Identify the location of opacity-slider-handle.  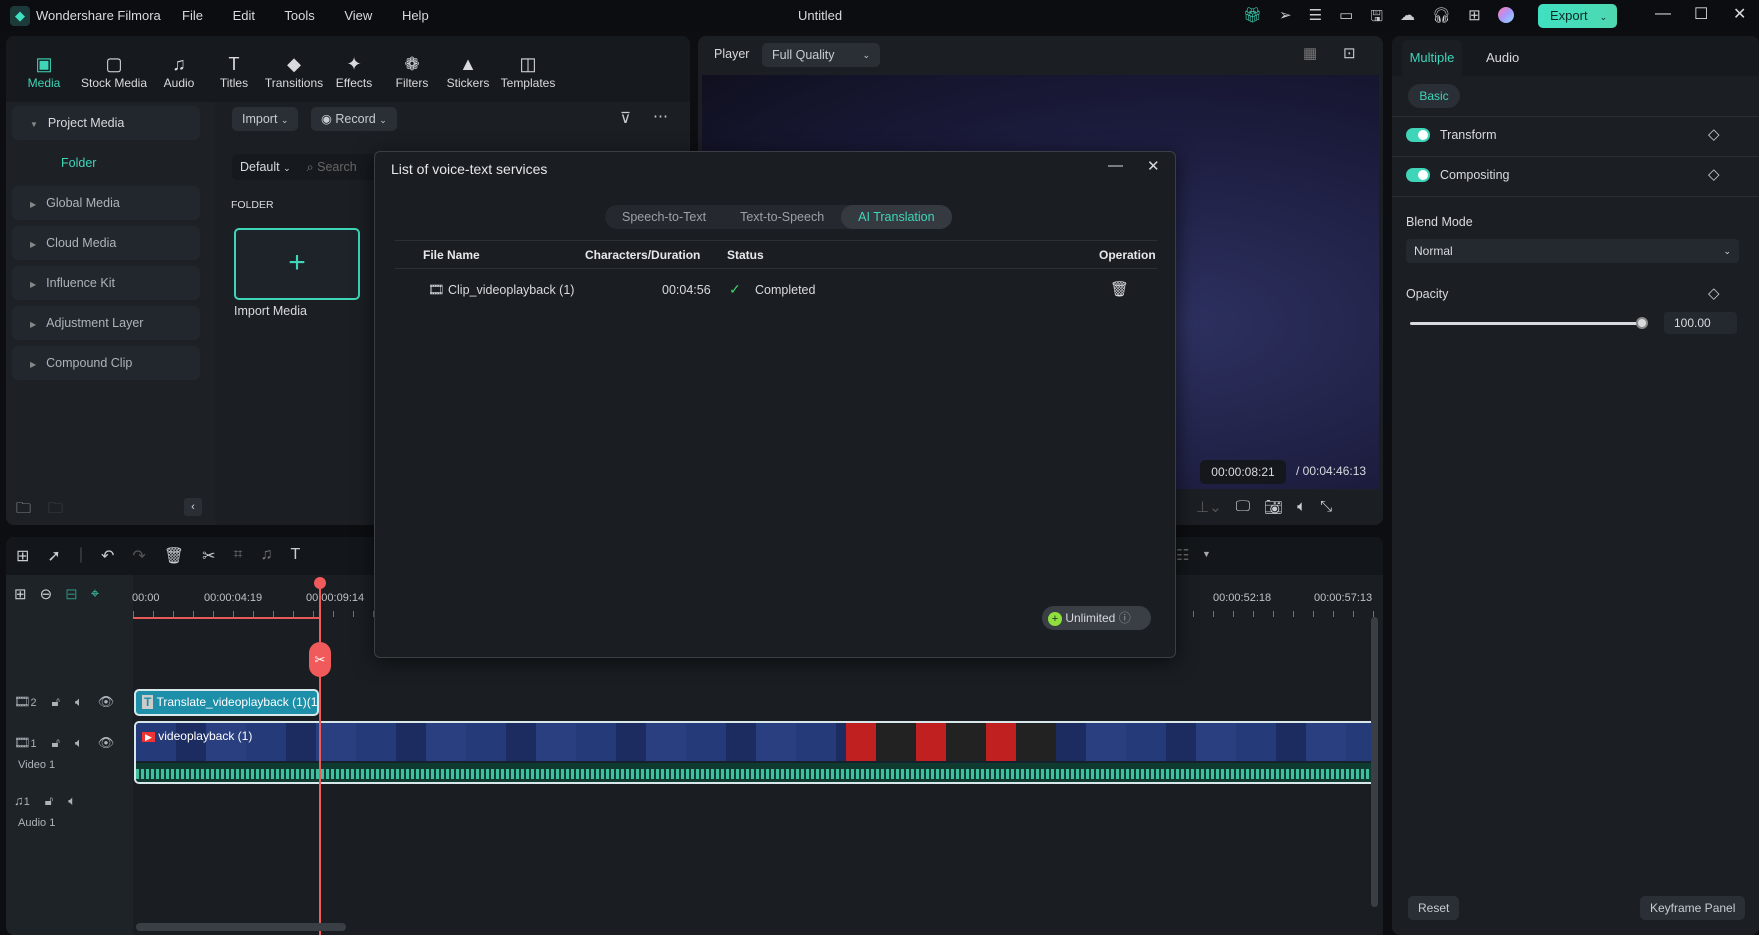
(1642, 323).